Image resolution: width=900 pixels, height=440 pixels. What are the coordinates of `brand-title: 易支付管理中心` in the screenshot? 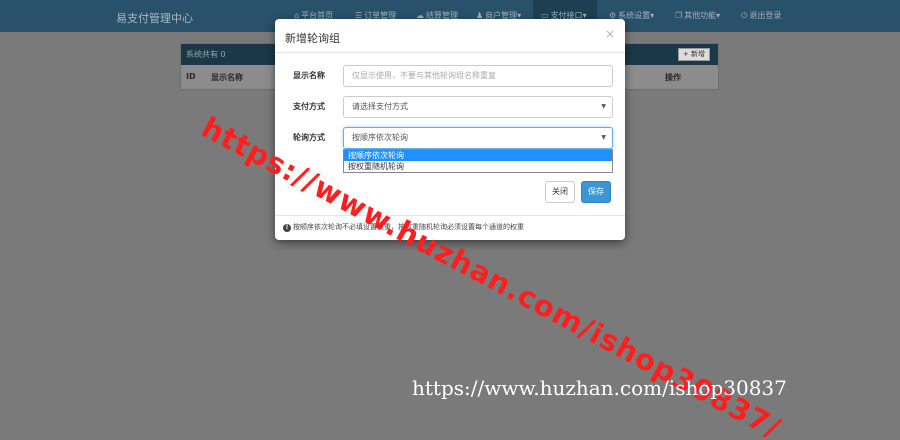 It's located at (154, 18).